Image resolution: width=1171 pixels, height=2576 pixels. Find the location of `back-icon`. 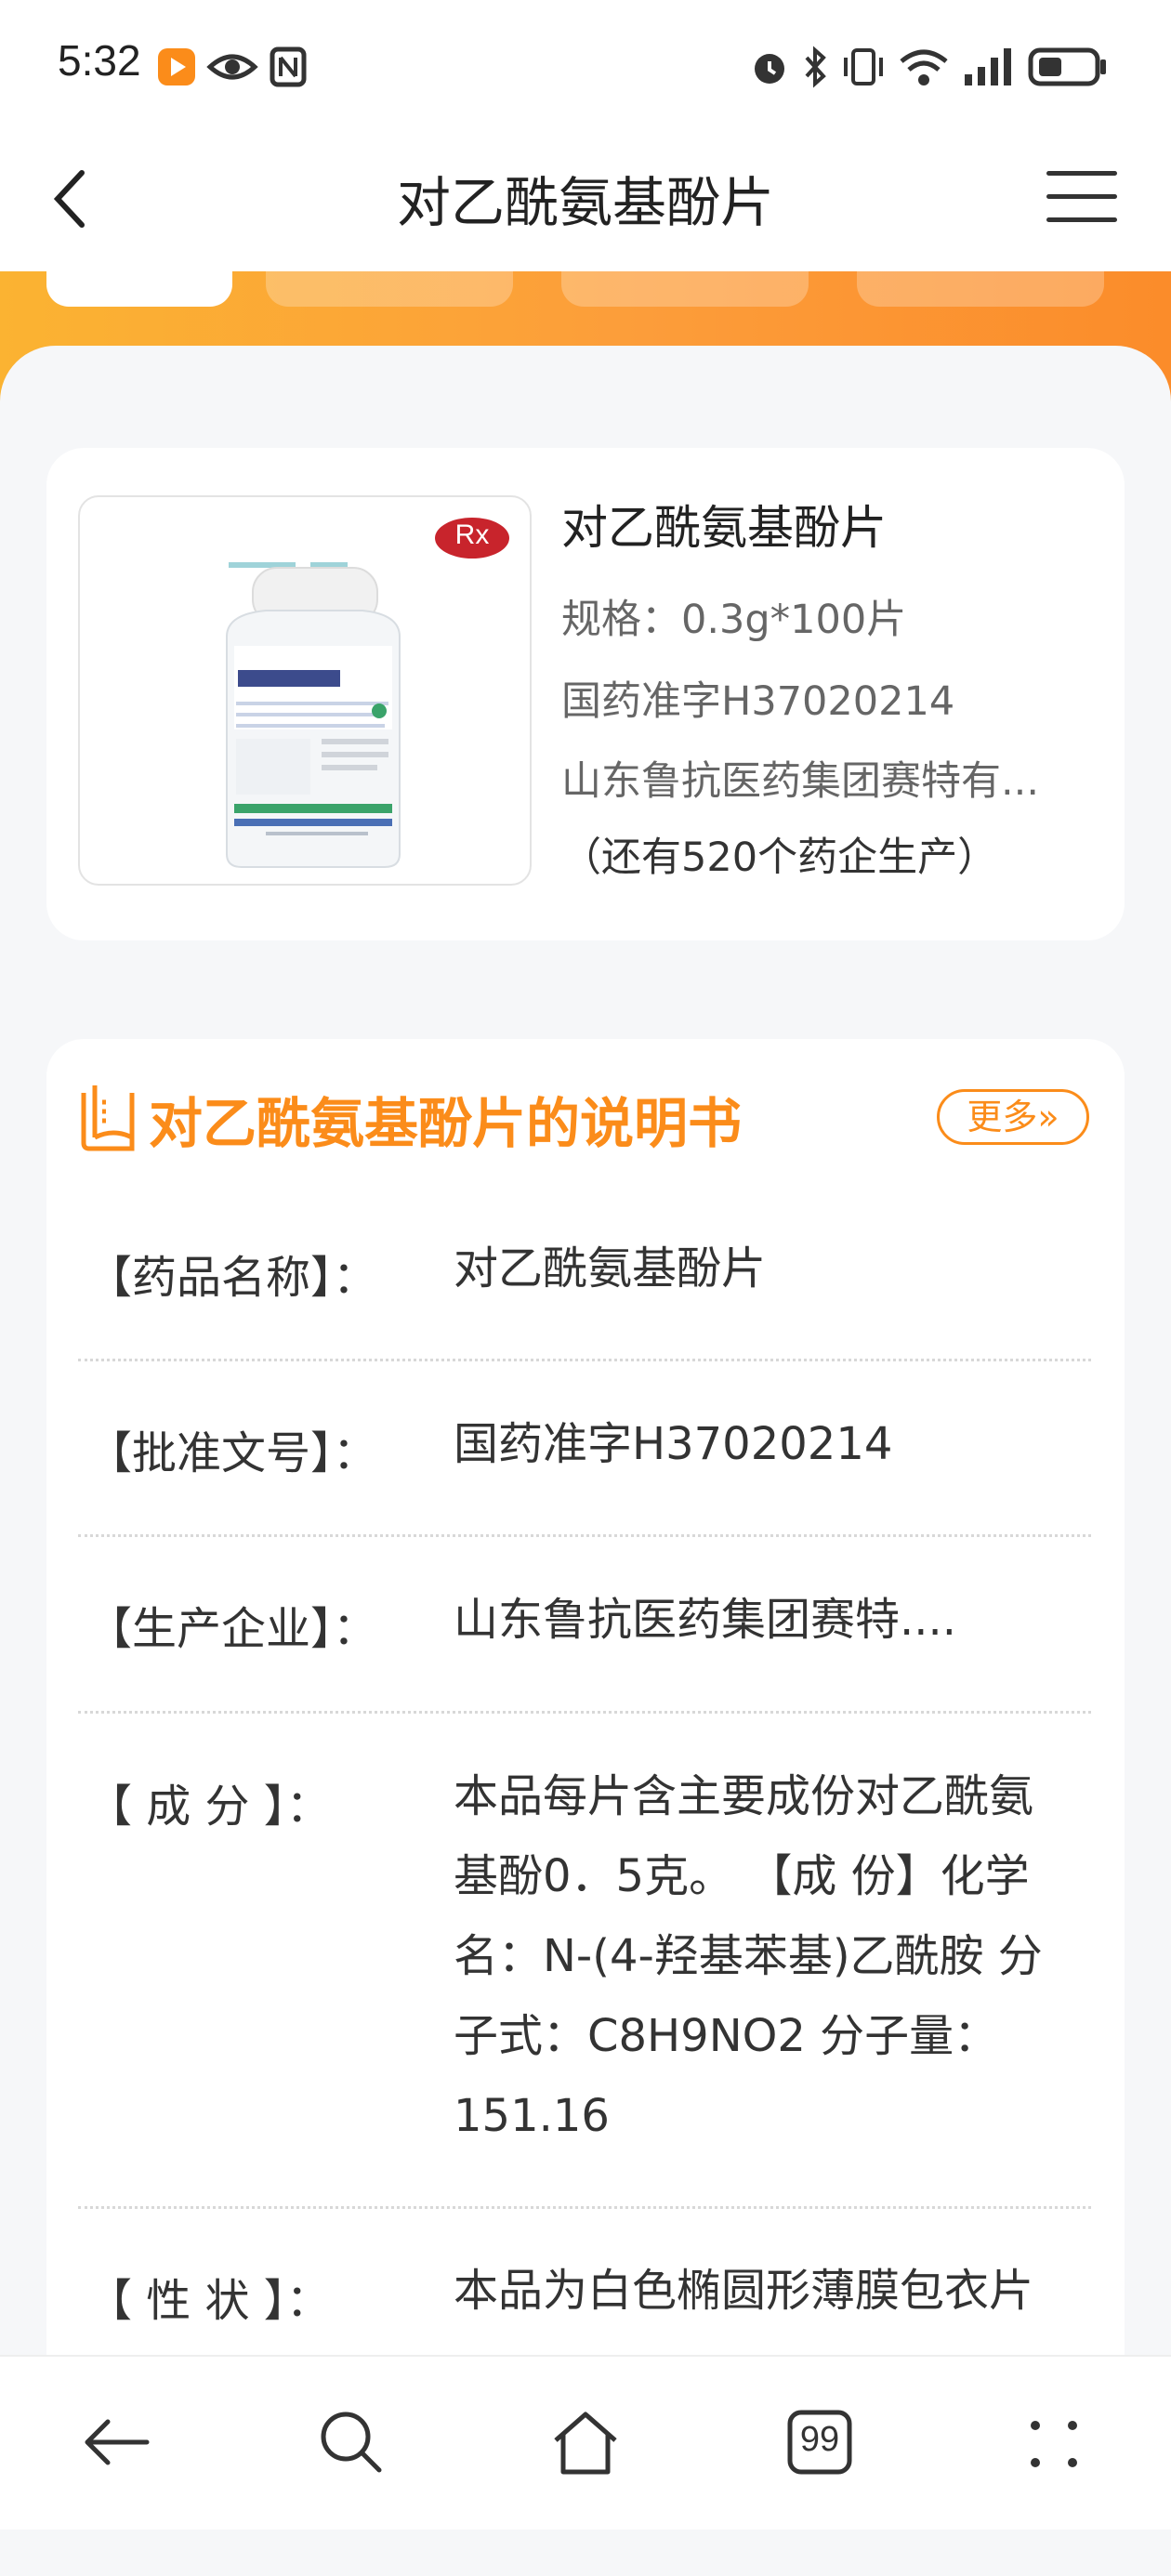

back-icon is located at coordinates (117, 2442).